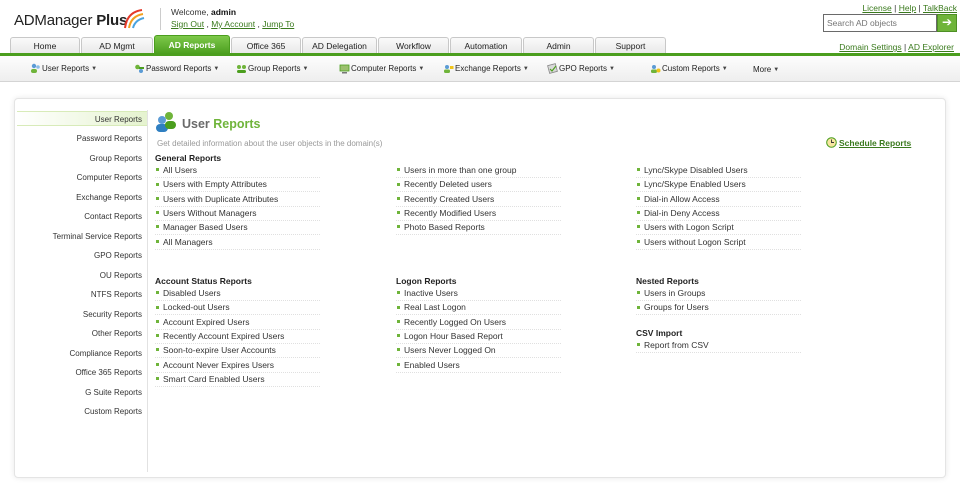  What do you see at coordinates (237, 214) in the screenshot?
I see `report-link: Users Without Managers` at bounding box center [237, 214].